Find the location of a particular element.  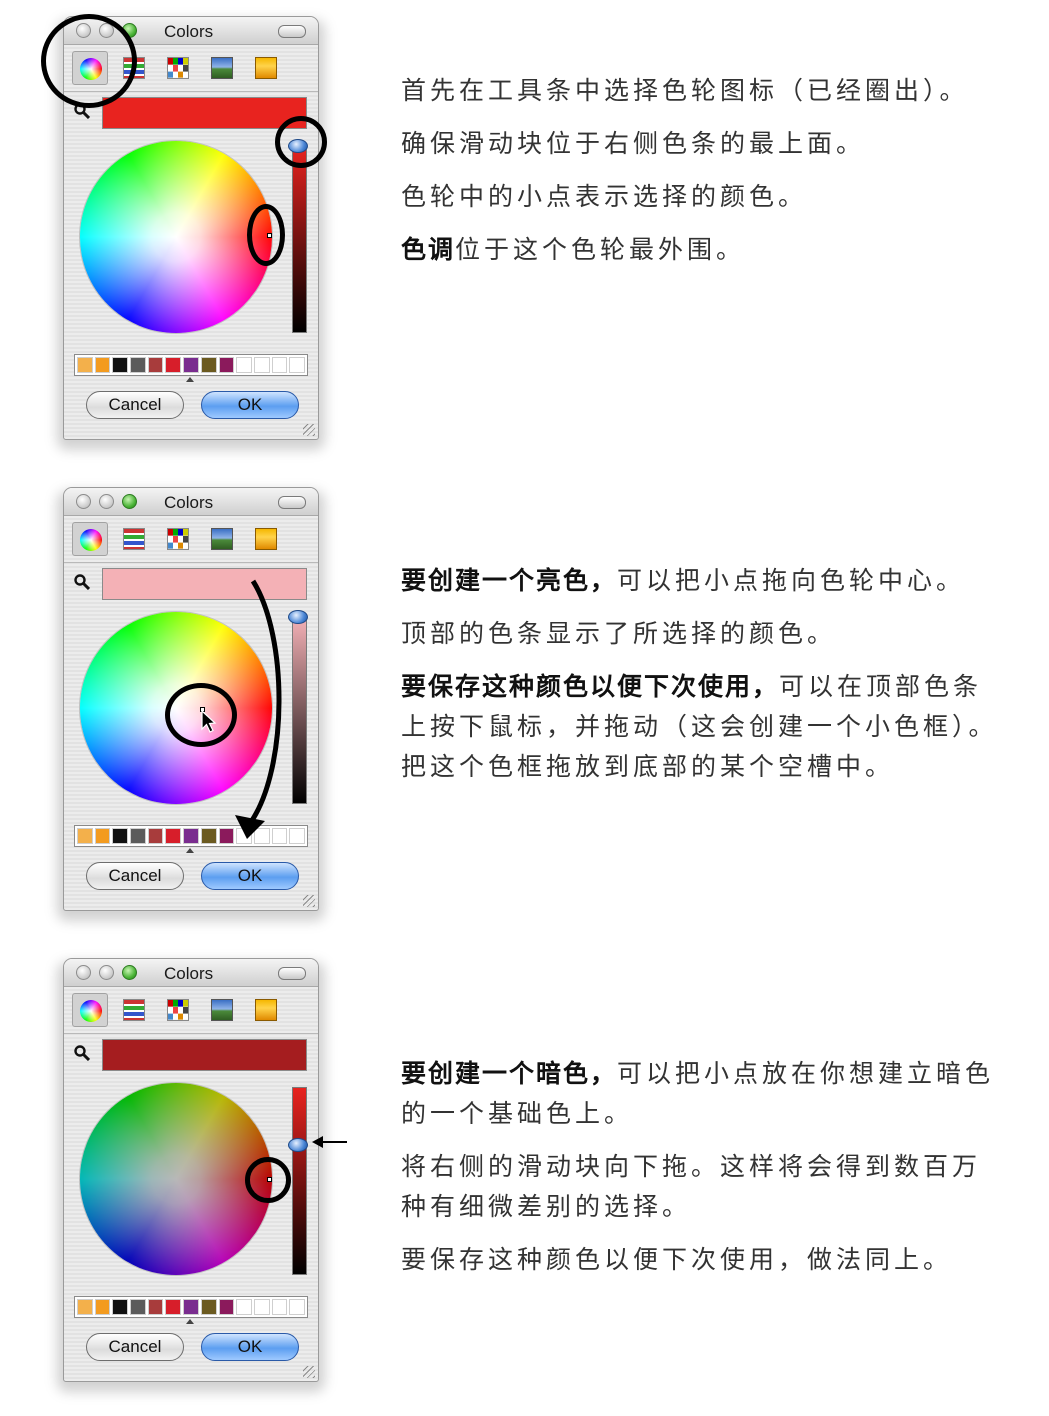

instruction-line: 顶部的色条显示了所选择的颜色。 is located at coordinates (619, 633).